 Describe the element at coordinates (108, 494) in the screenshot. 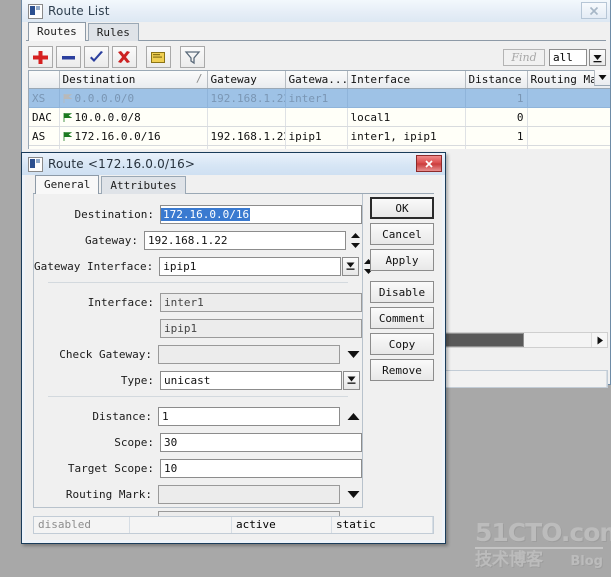

I see `routing-mark-label: Routing Mark:` at that location.